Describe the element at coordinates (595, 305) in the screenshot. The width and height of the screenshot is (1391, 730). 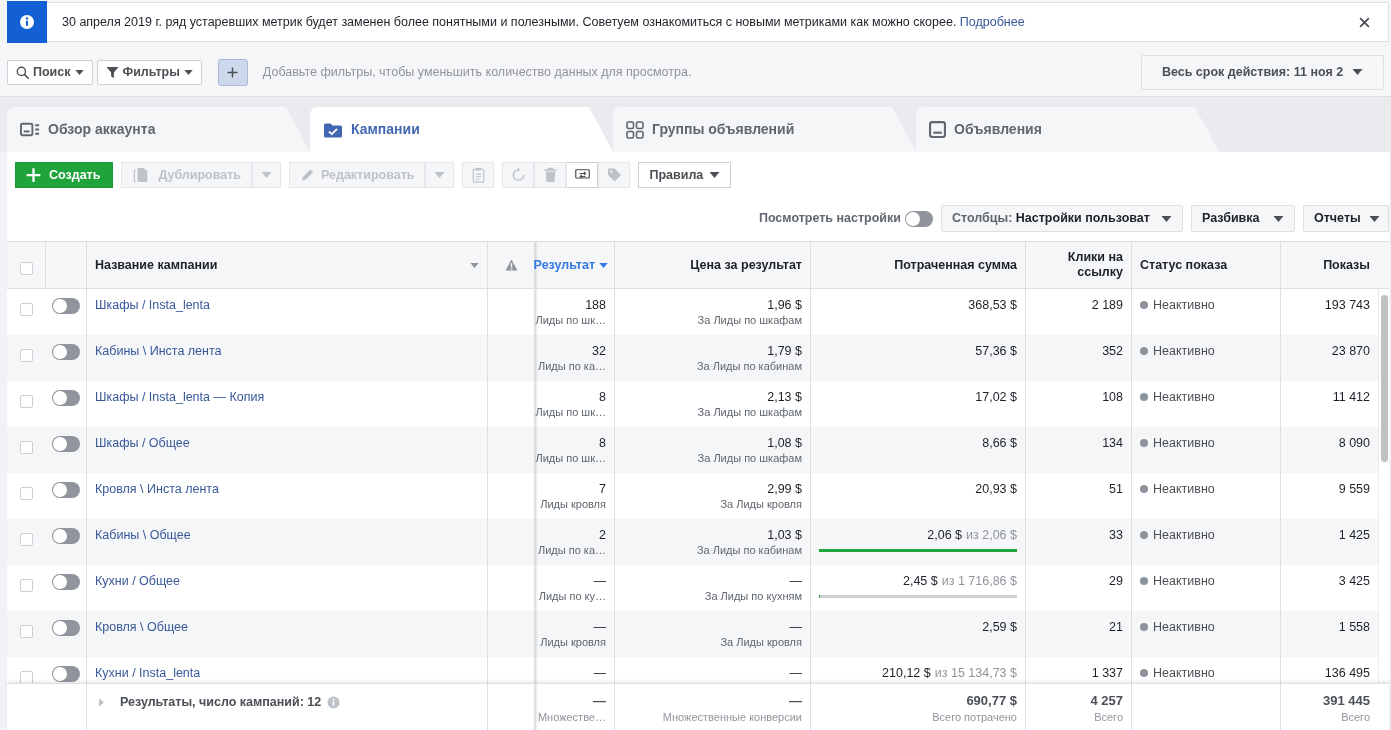
I see `result-value: 188` at that location.